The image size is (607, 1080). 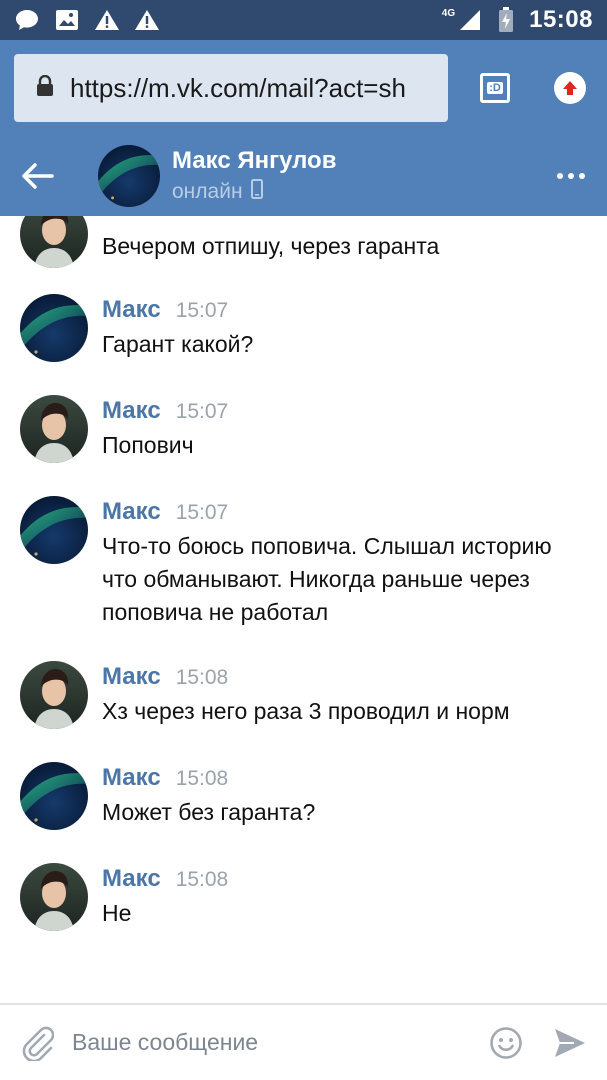 What do you see at coordinates (209, 812) in the screenshot?
I see `message-text: Может без гаранта?` at bounding box center [209, 812].